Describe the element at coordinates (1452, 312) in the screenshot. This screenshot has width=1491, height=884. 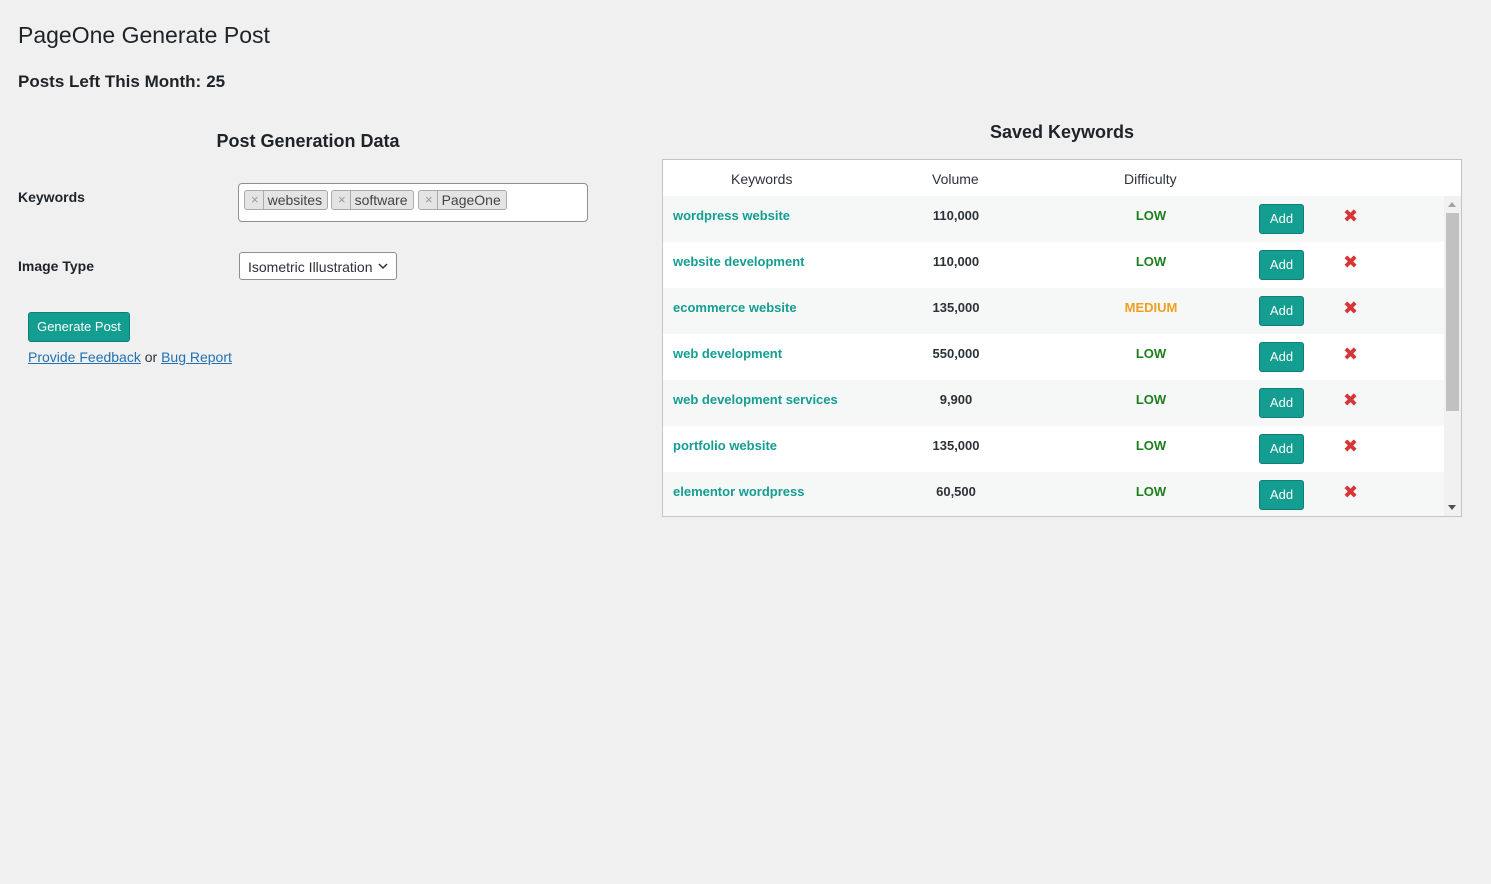
I see `scrollbar-thumb` at that location.